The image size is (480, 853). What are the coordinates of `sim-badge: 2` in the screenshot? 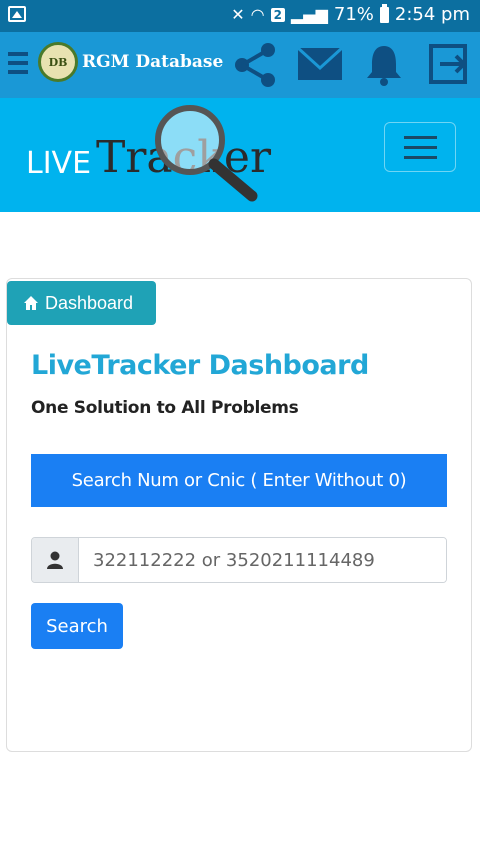 It's located at (277, 14).